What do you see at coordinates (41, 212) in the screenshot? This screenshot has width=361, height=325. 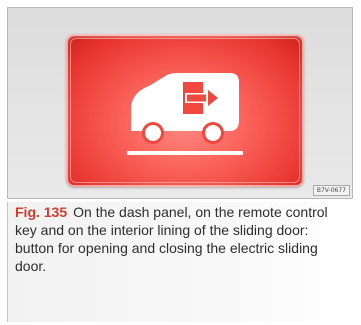 I see `figure-number: Fig. 135` at bounding box center [41, 212].